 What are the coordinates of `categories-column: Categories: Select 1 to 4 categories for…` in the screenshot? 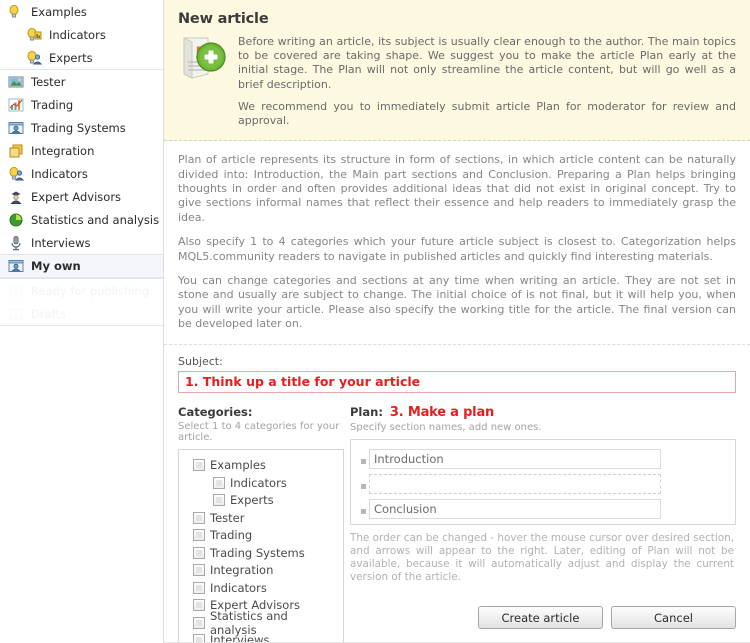 It's located at (261, 524).